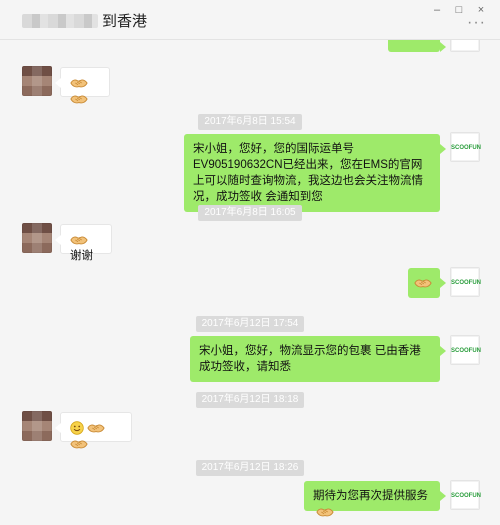 The width and height of the screenshot is (500, 525). Describe the element at coordinates (476, 23) in the screenshot. I see `more-options-icon: ···` at that location.